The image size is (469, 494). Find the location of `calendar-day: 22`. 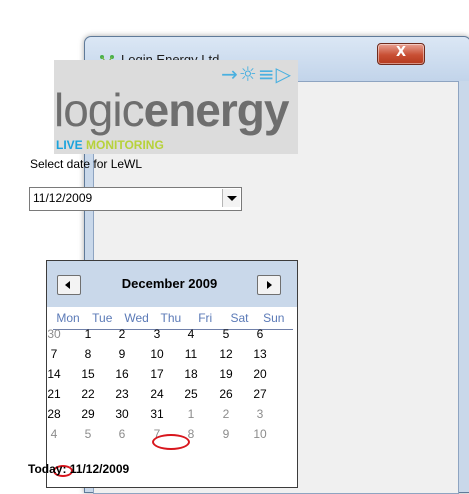

calendar-day: 22 is located at coordinates (88, 394).